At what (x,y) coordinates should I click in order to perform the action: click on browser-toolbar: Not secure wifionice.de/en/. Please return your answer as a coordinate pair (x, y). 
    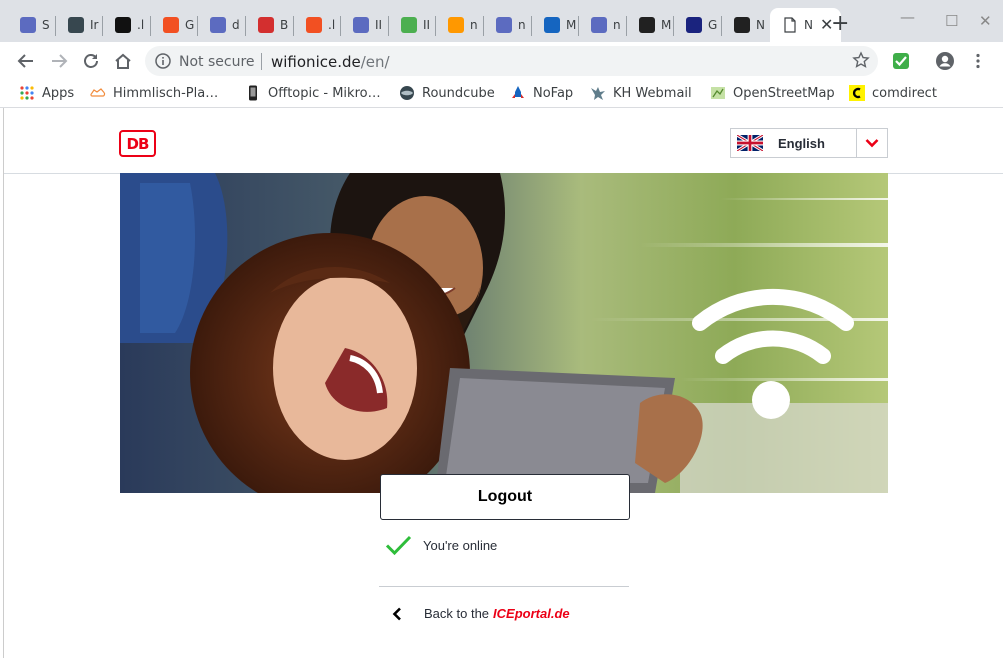
    Looking at the image, I should click on (501, 61).